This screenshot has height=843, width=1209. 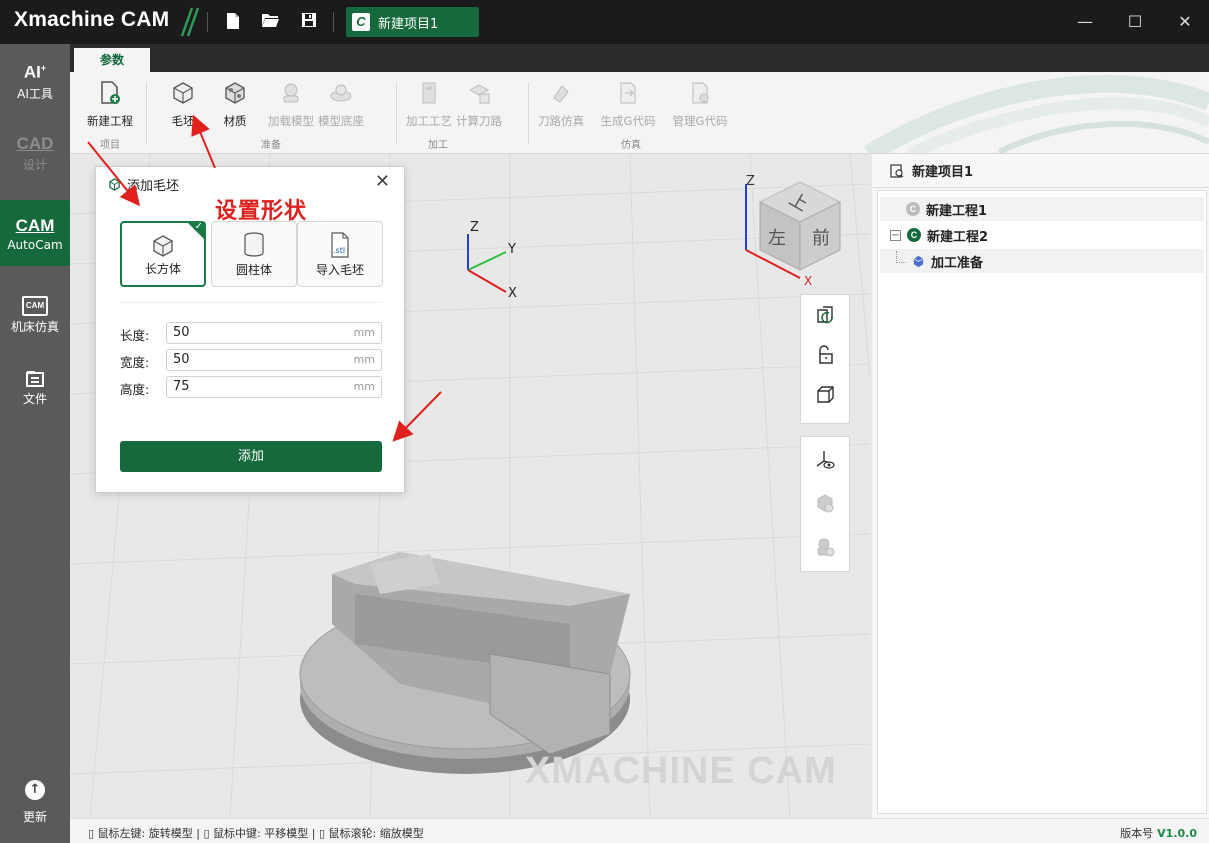 I want to click on close-icon: ✕, so click(x=1185, y=22).